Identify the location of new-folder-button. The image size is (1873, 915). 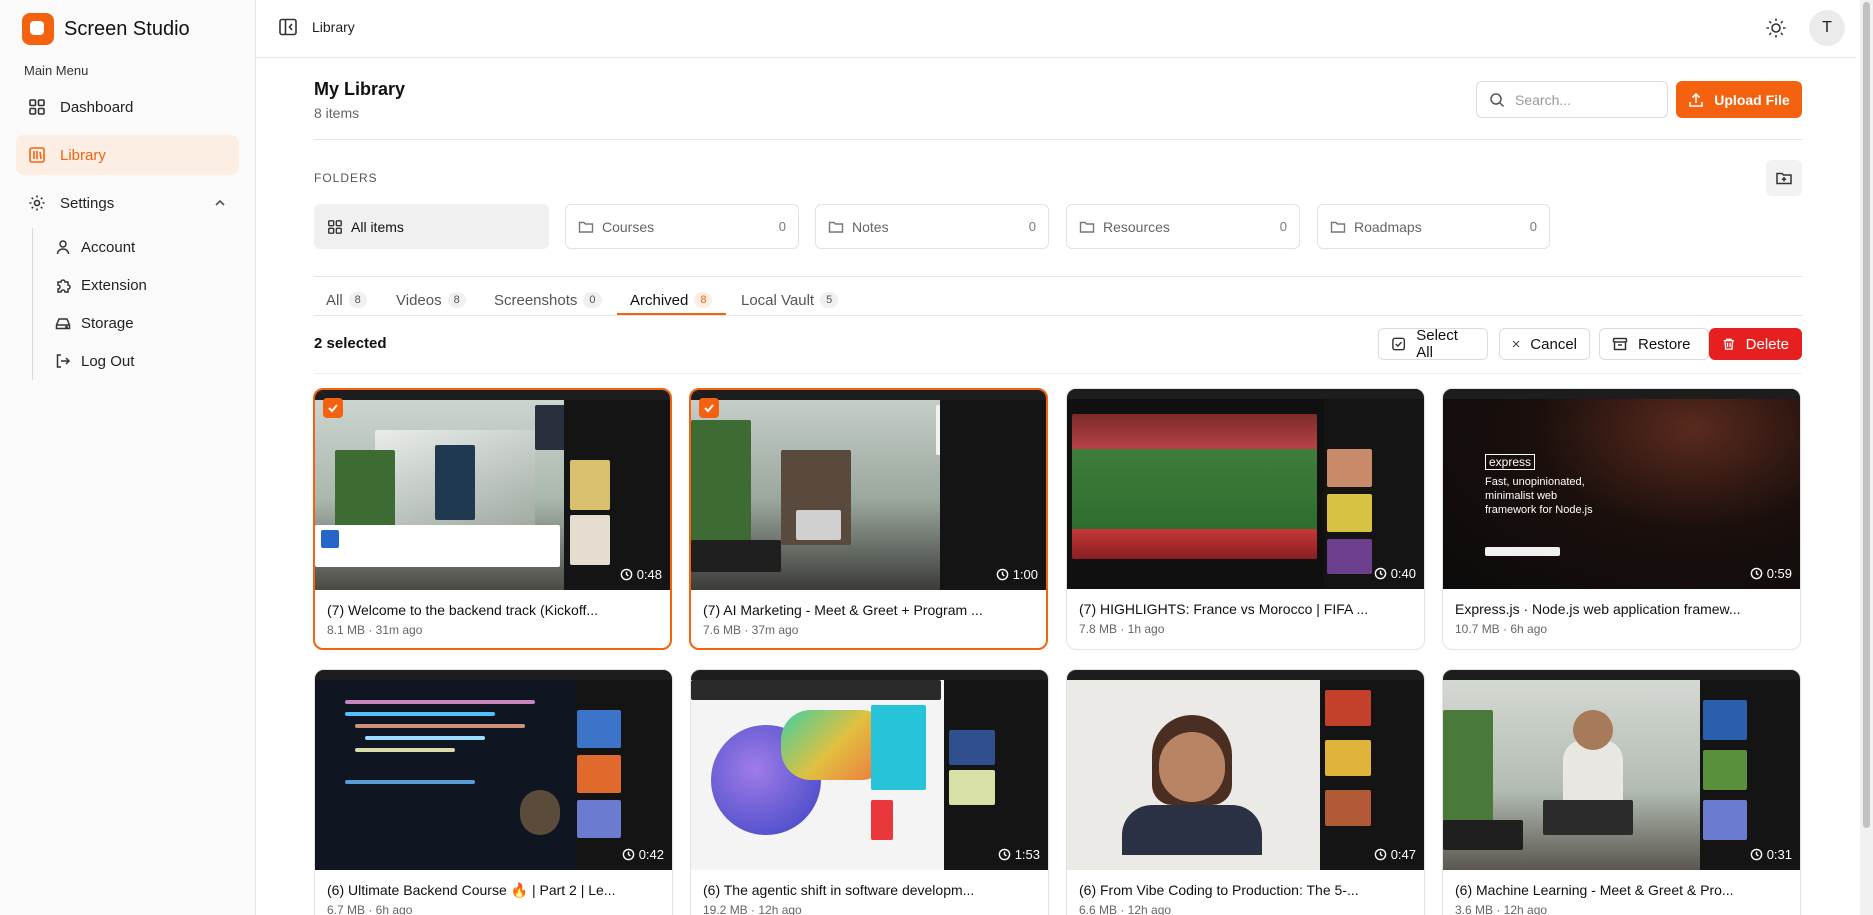
(1784, 178).